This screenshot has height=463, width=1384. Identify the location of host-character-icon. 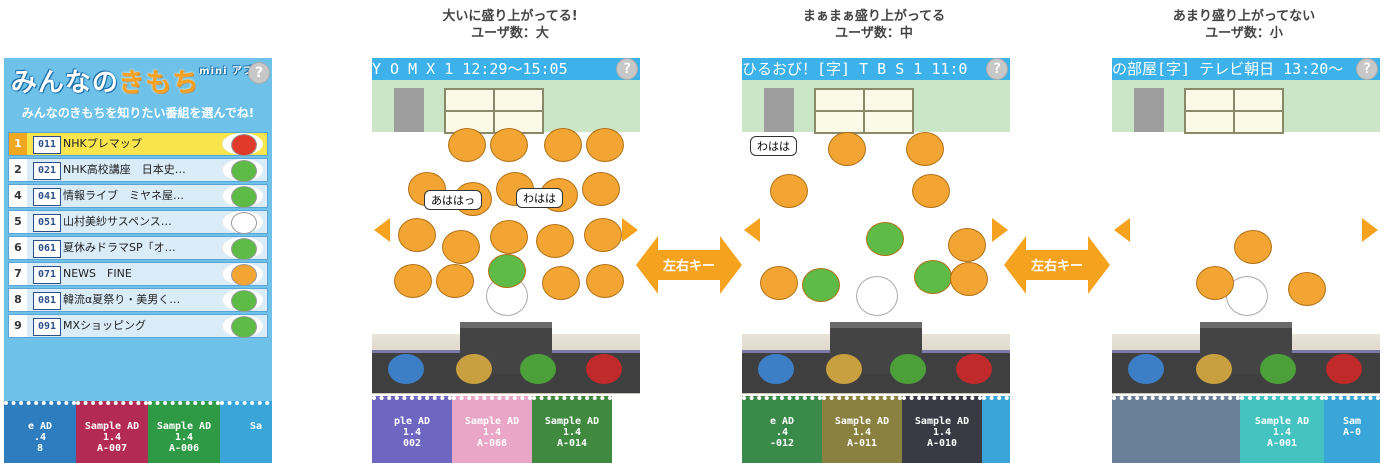
(877, 296).